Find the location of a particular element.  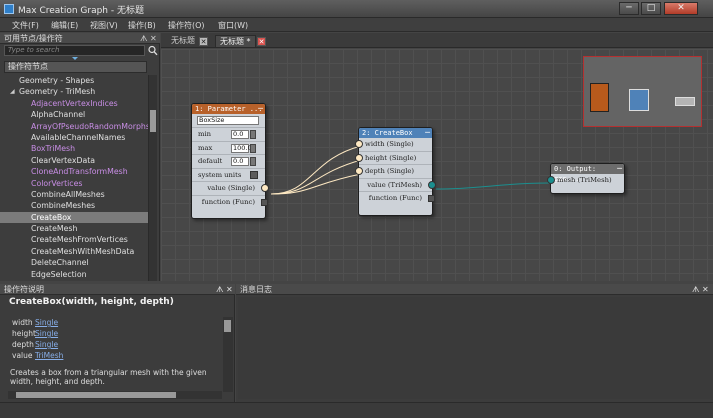

node-category: ◢ Geometry - TriMesh is located at coordinates (74, 91).